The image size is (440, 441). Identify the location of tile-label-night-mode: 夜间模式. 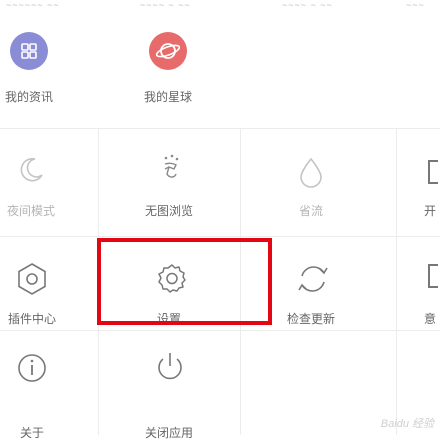
(30, 211).